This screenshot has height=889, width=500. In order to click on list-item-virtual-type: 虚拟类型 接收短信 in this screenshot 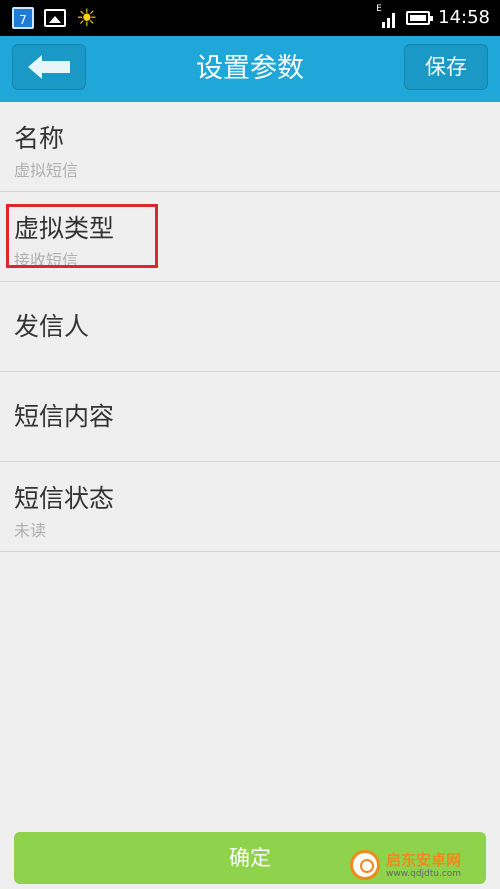, I will do `click(250, 237)`.